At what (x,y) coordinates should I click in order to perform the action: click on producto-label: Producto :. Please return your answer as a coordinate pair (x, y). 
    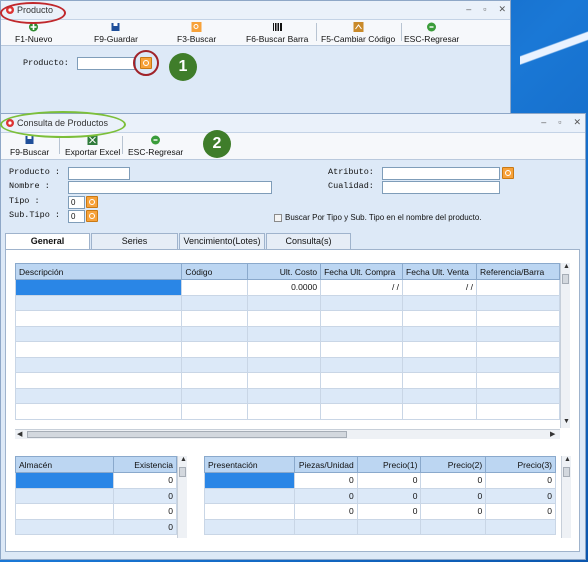
    Looking at the image, I should click on (35, 172).